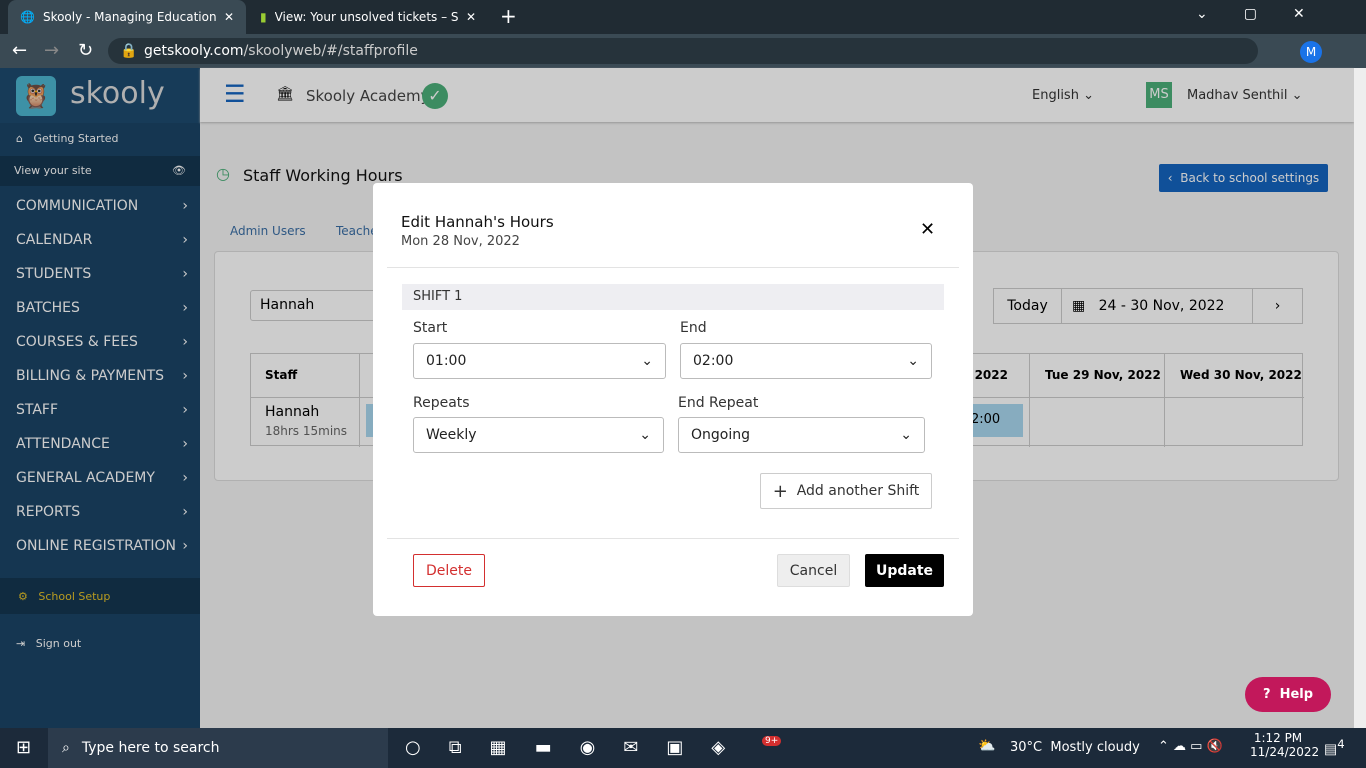  What do you see at coordinates (1311, 52) in the screenshot?
I see `profile-avatar: M` at bounding box center [1311, 52].